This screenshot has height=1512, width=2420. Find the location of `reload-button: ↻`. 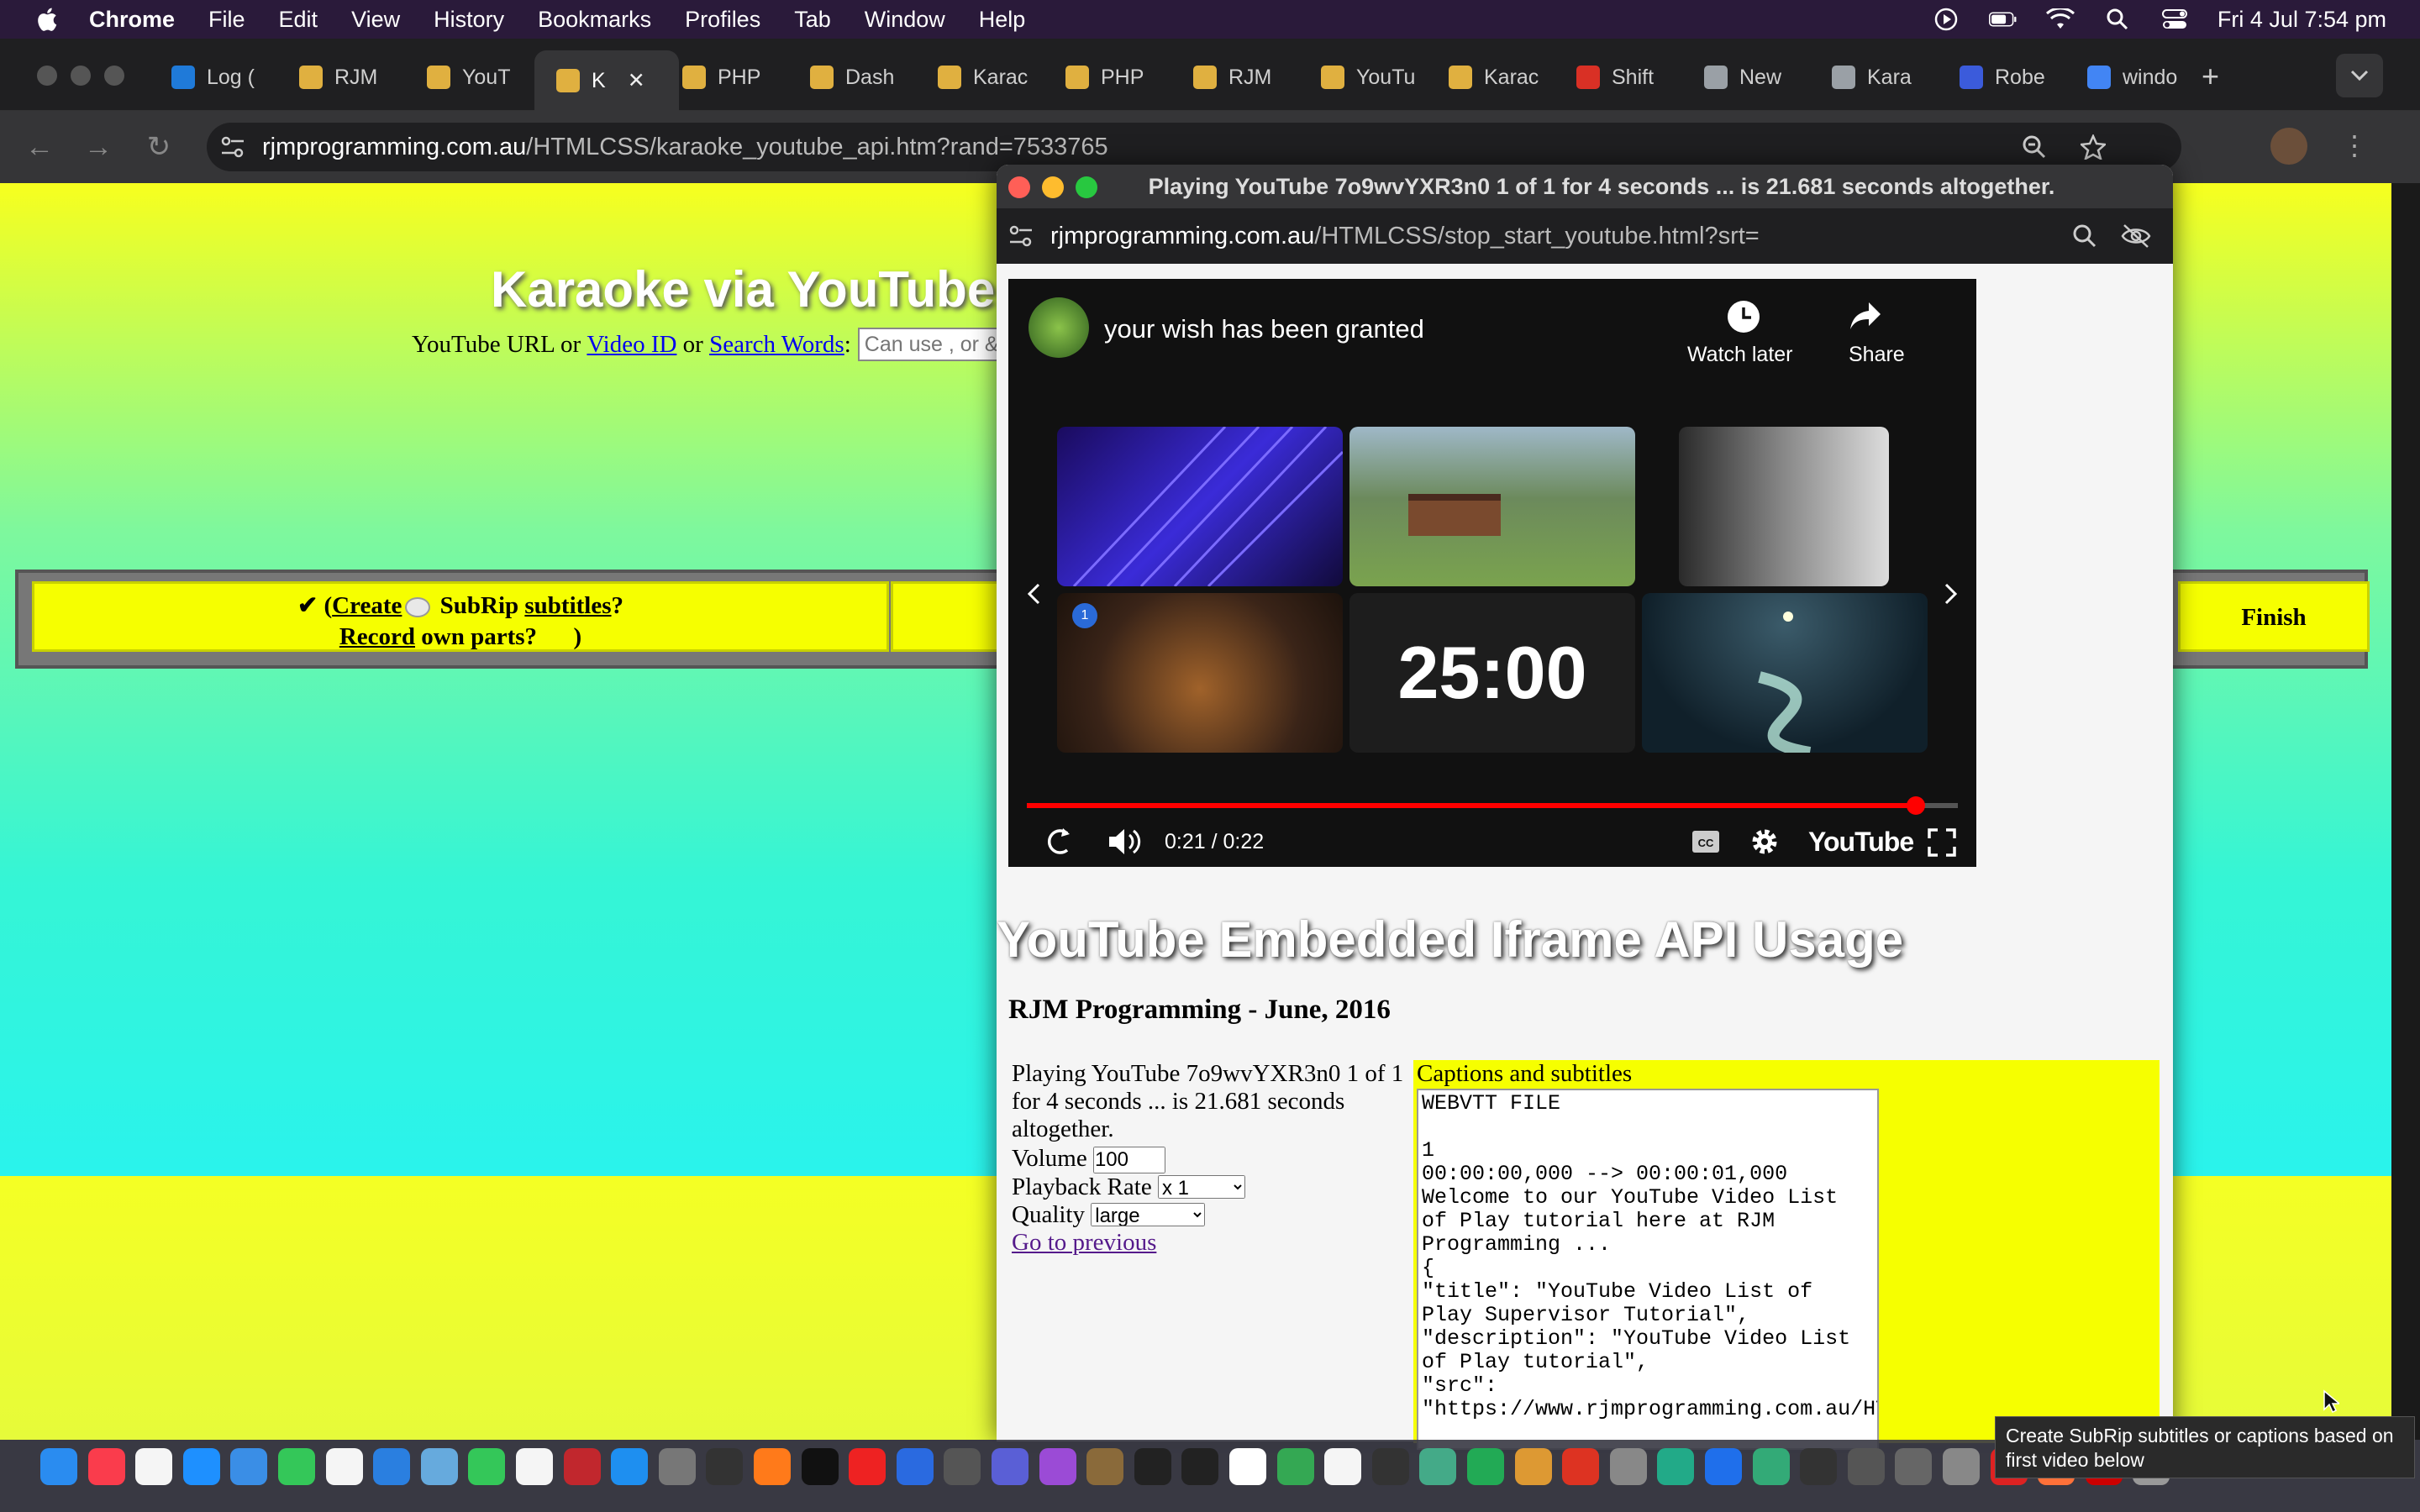

reload-button: ↻ is located at coordinates (159, 147).